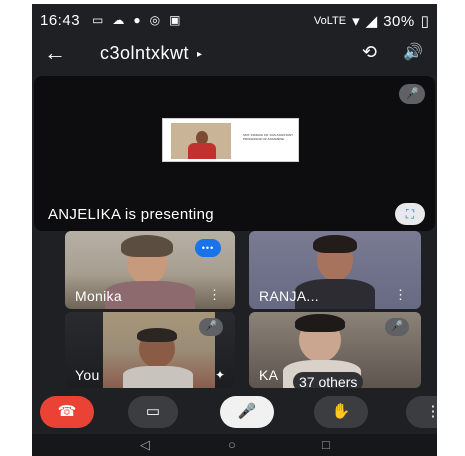 The image size is (465, 456). I want to click on raise-hand-button: ✋, so click(341, 412).